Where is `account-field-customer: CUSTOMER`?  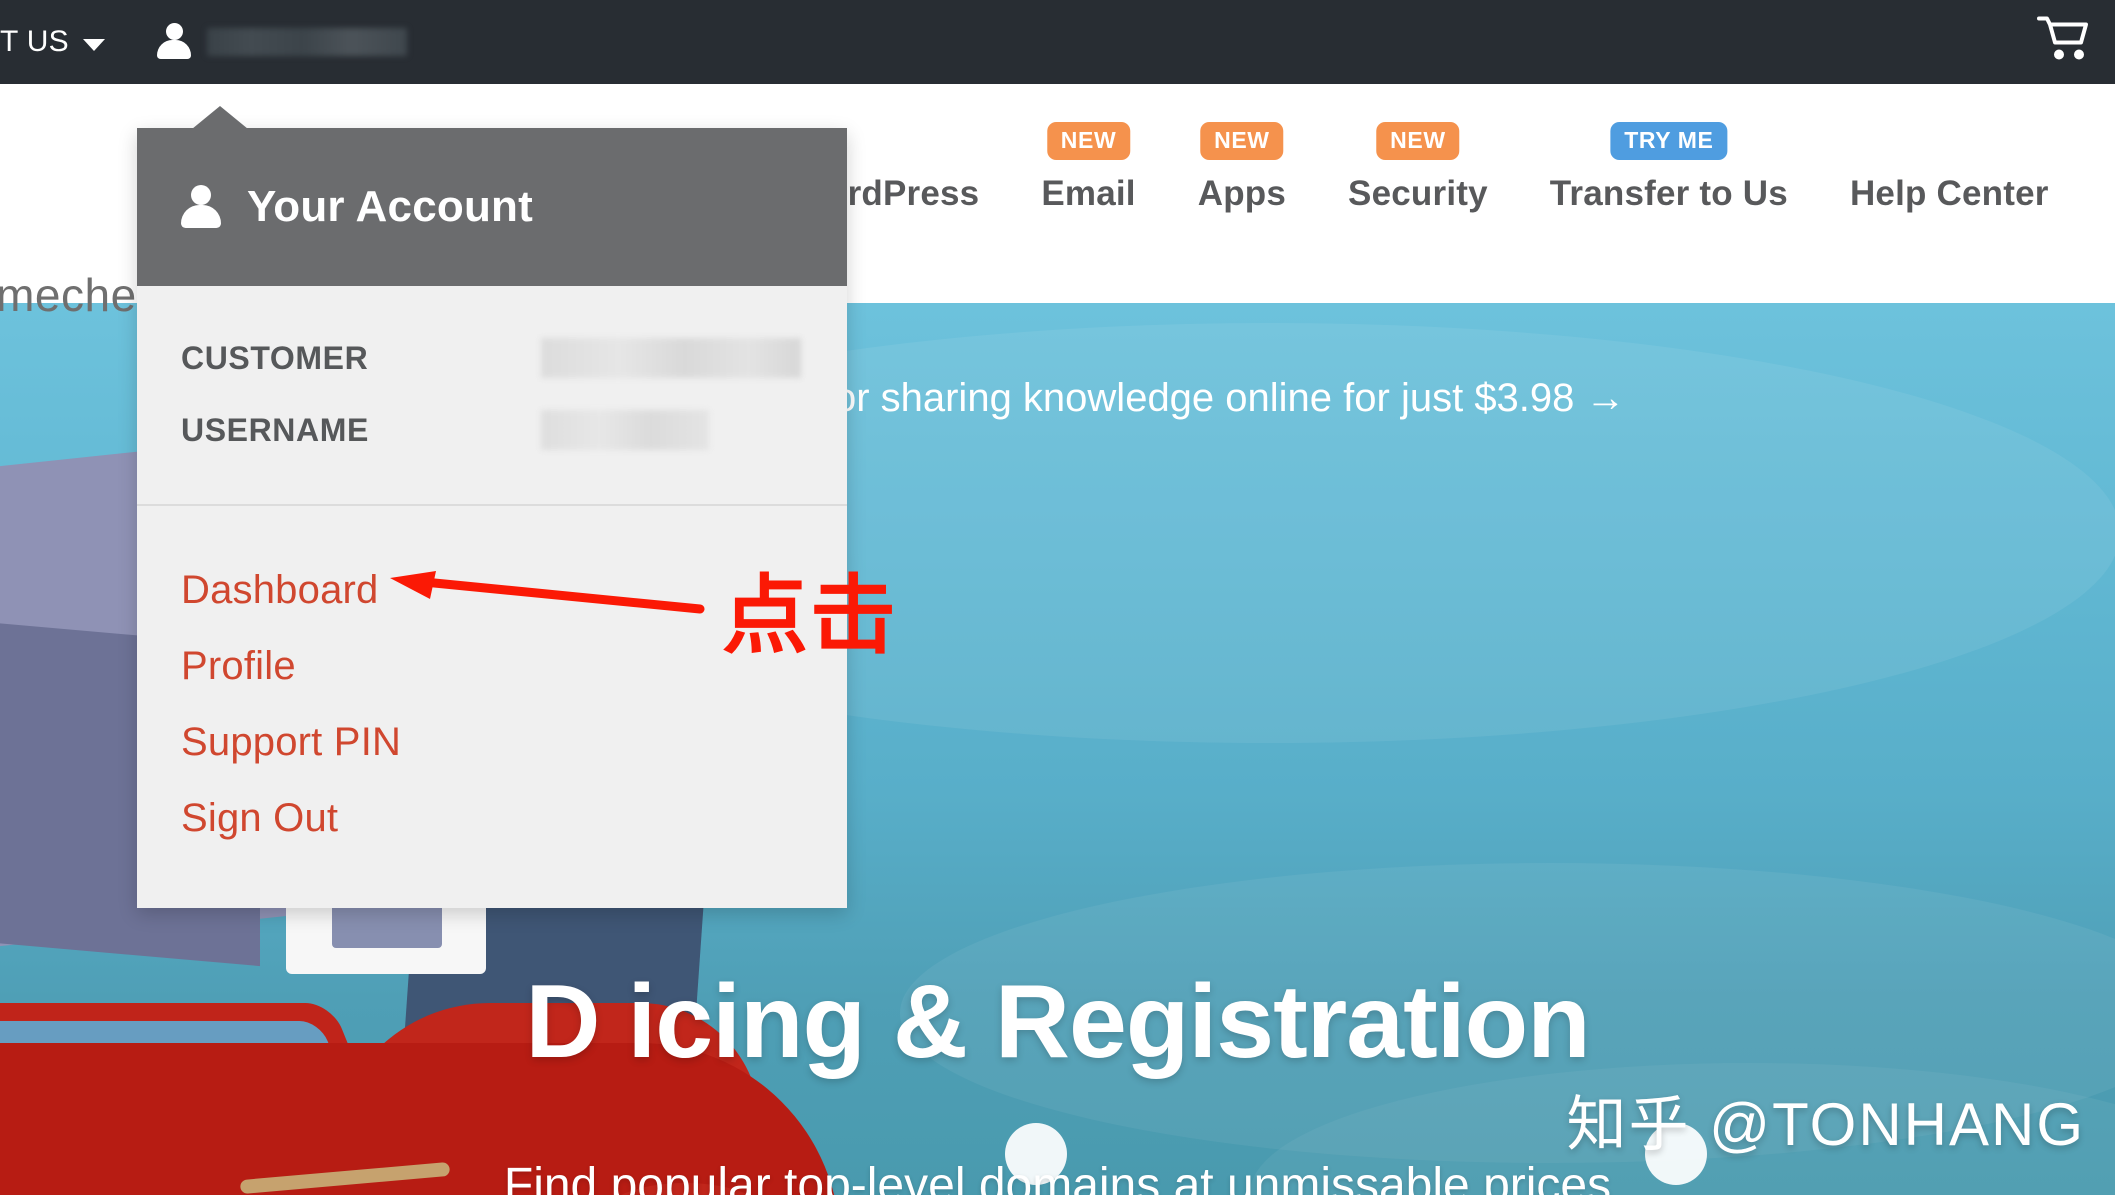 account-field-customer: CUSTOMER is located at coordinates (492, 358).